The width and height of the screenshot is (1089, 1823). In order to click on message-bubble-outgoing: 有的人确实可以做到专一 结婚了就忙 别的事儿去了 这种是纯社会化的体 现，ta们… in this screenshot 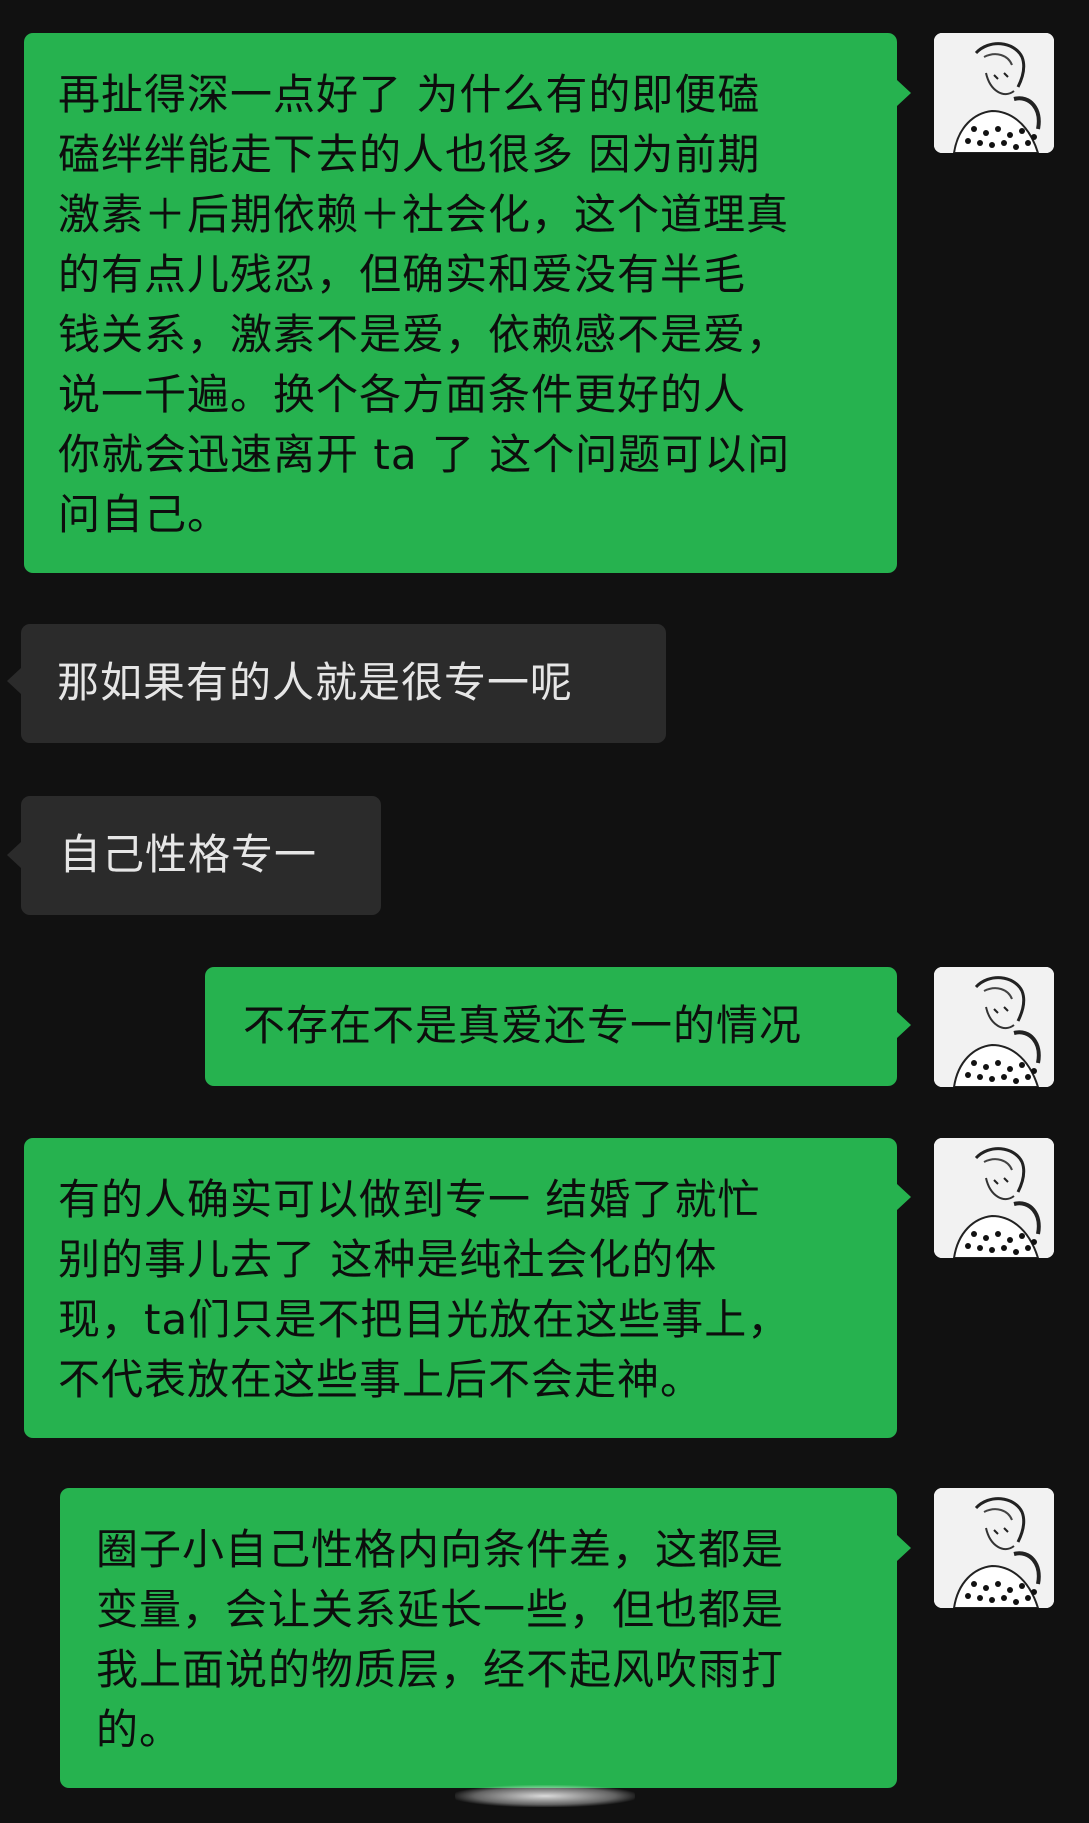, I will do `click(460, 1288)`.